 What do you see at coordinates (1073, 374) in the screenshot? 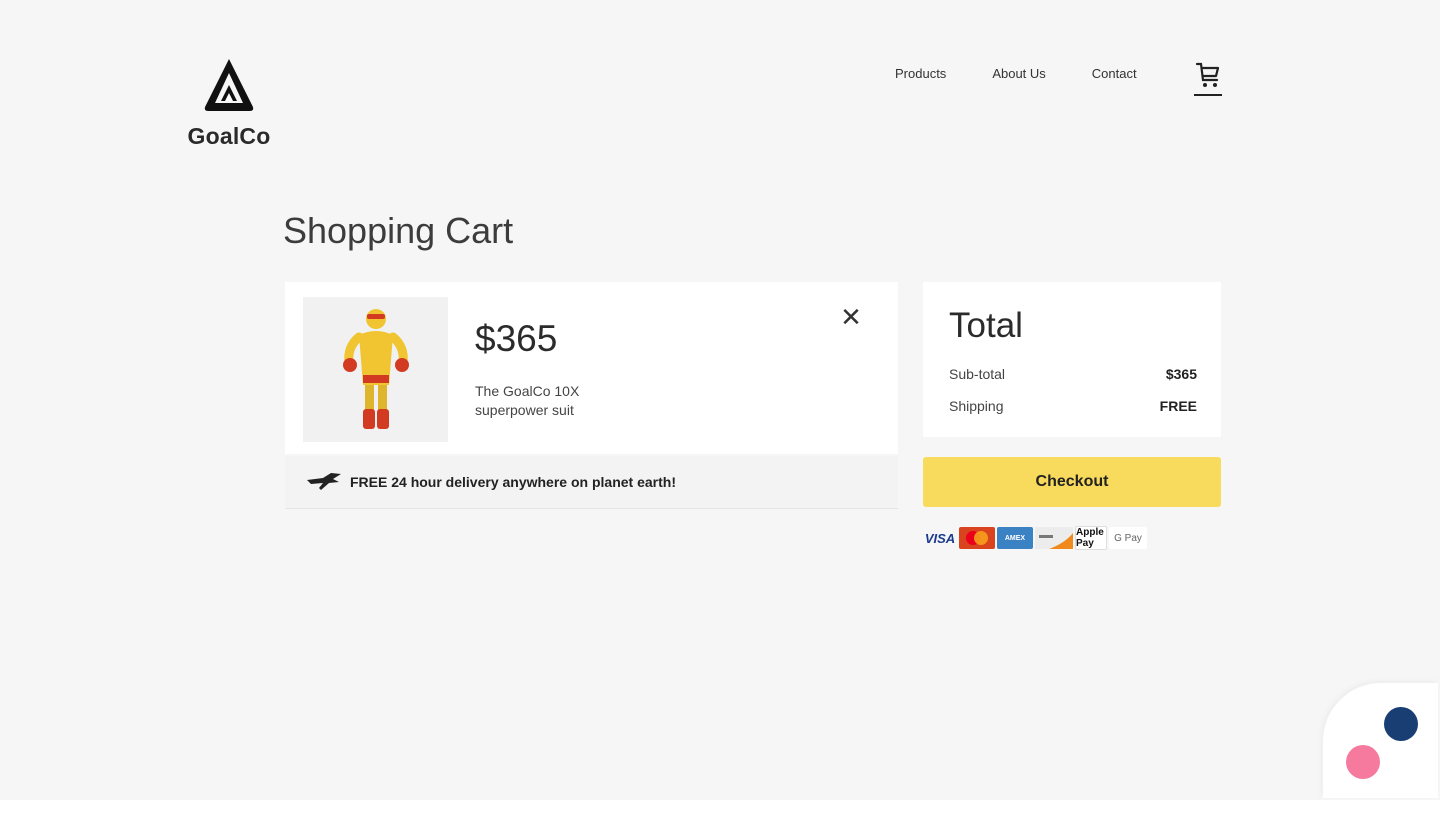
I see `subtotal-row: Sub-total $365` at bounding box center [1073, 374].